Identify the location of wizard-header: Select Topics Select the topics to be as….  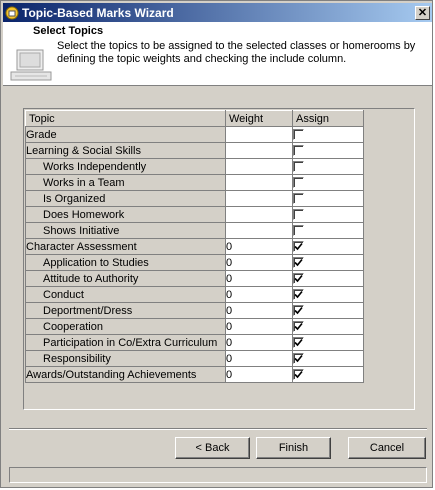
(217, 54).